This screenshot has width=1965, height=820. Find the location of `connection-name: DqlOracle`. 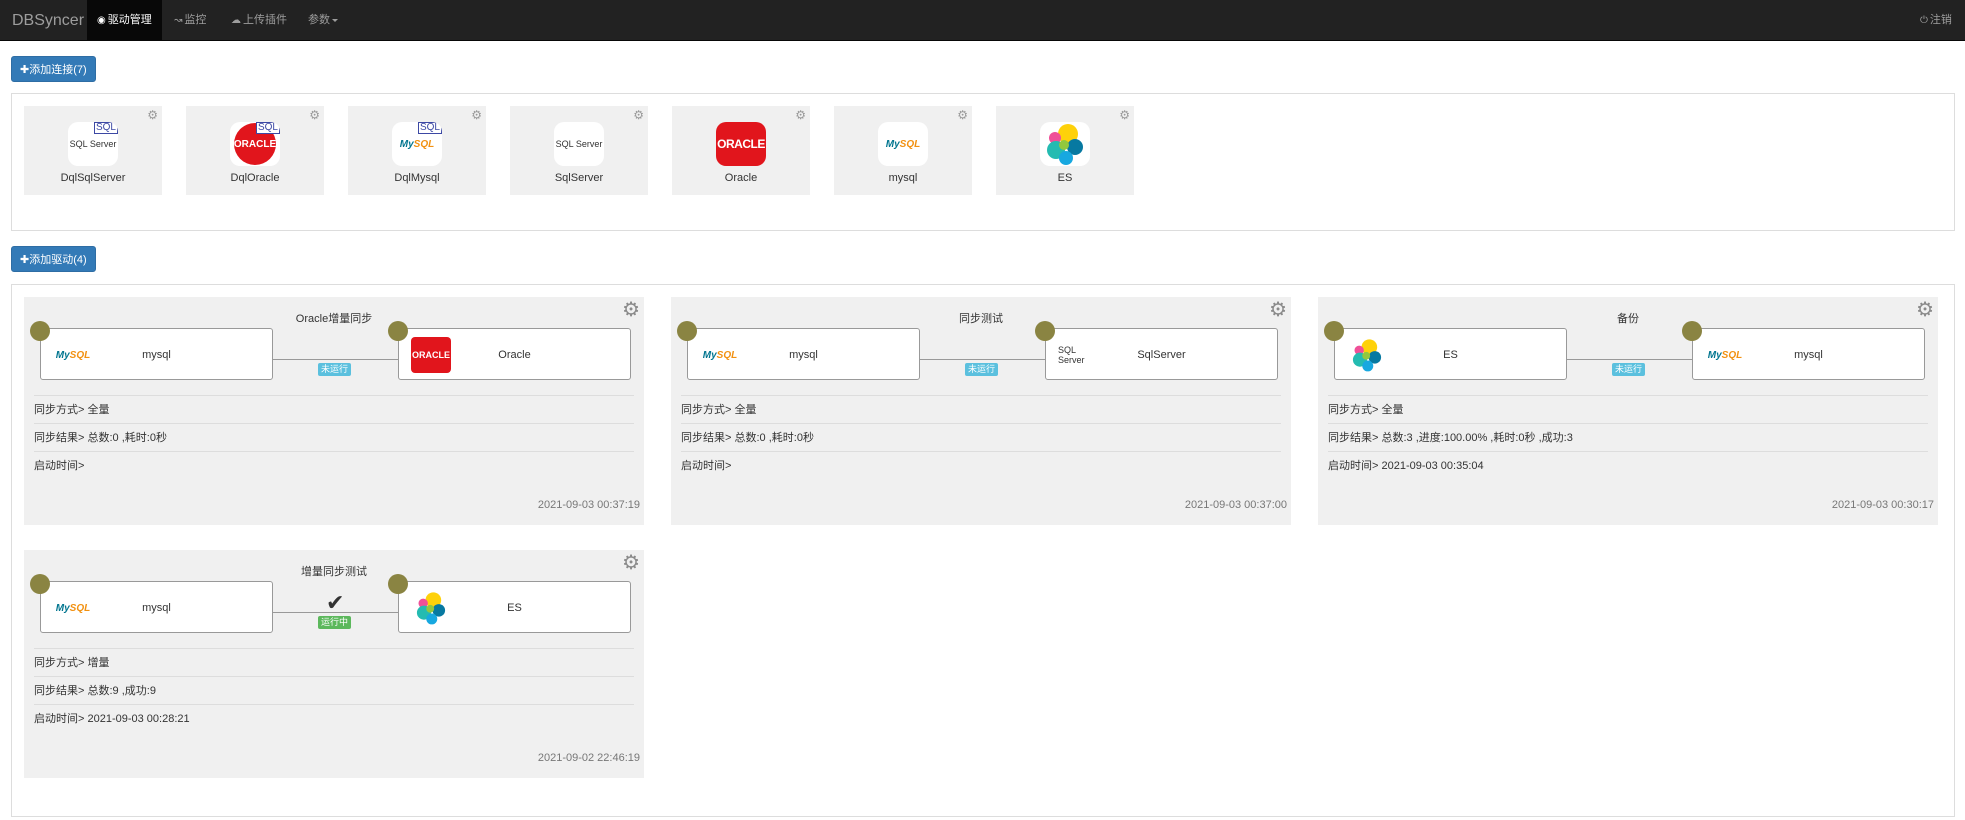

connection-name: DqlOracle is located at coordinates (255, 178).